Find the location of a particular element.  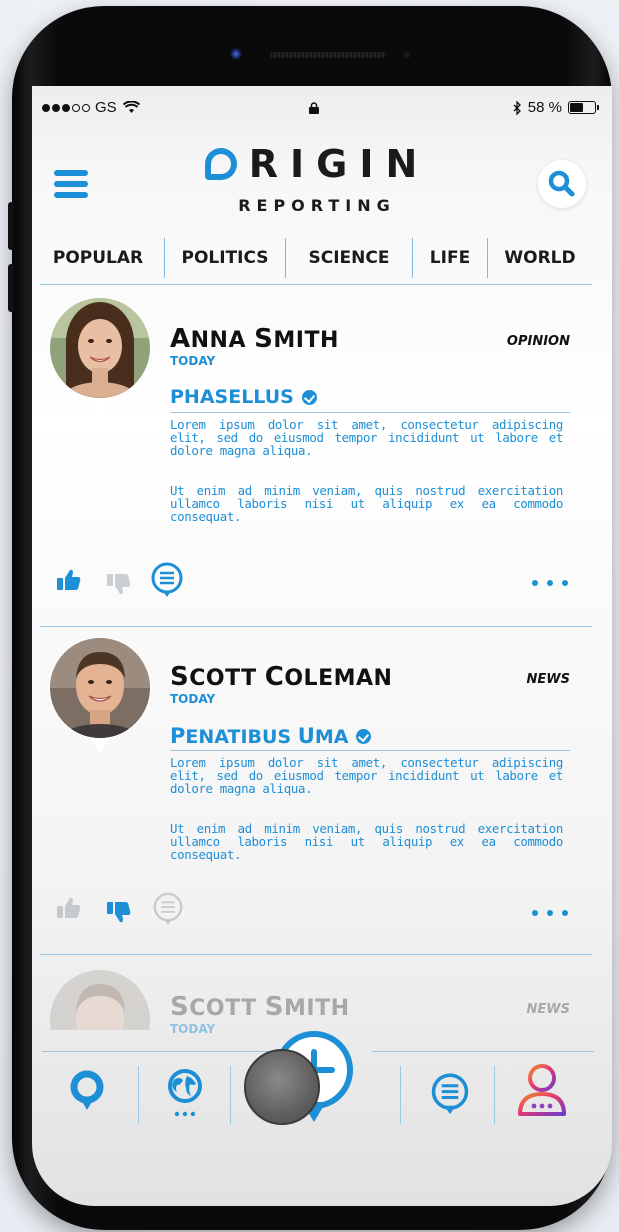

home-button is located at coordinates (282, 1087).